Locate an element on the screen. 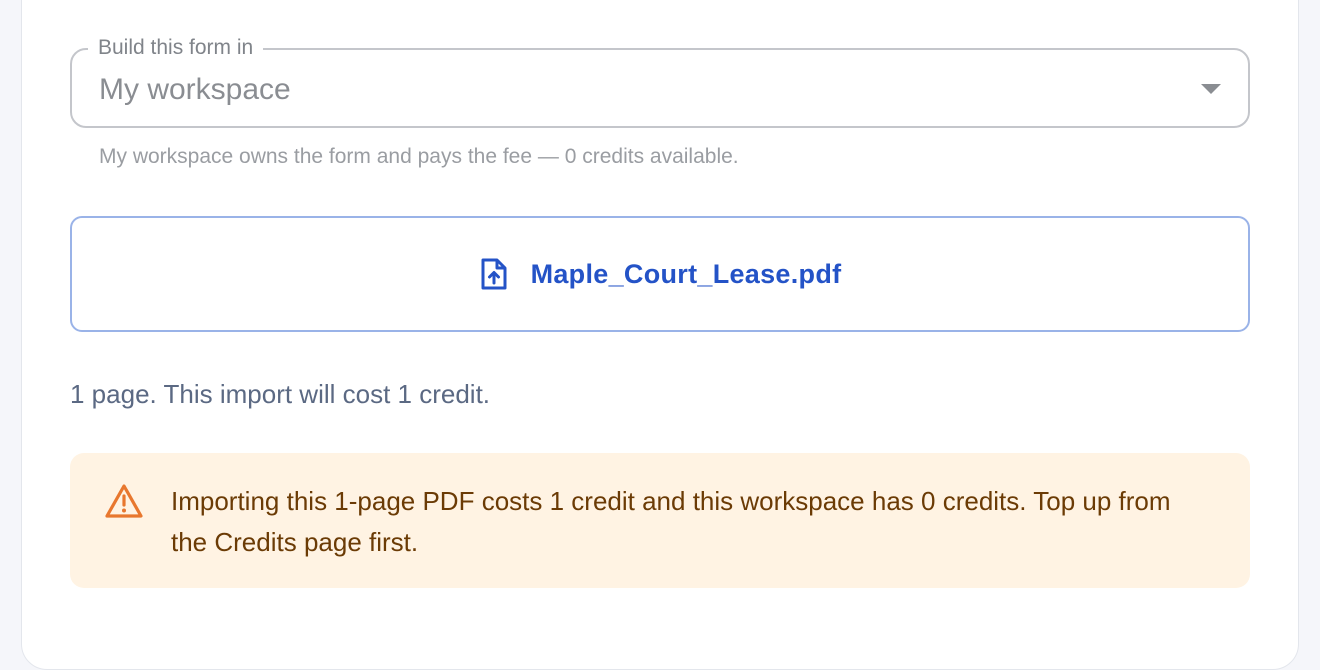 Image resolution: width=1320 pixels, height=670 pixels. workspace-select-label: Build this form in is located at coordinates (176, 48).